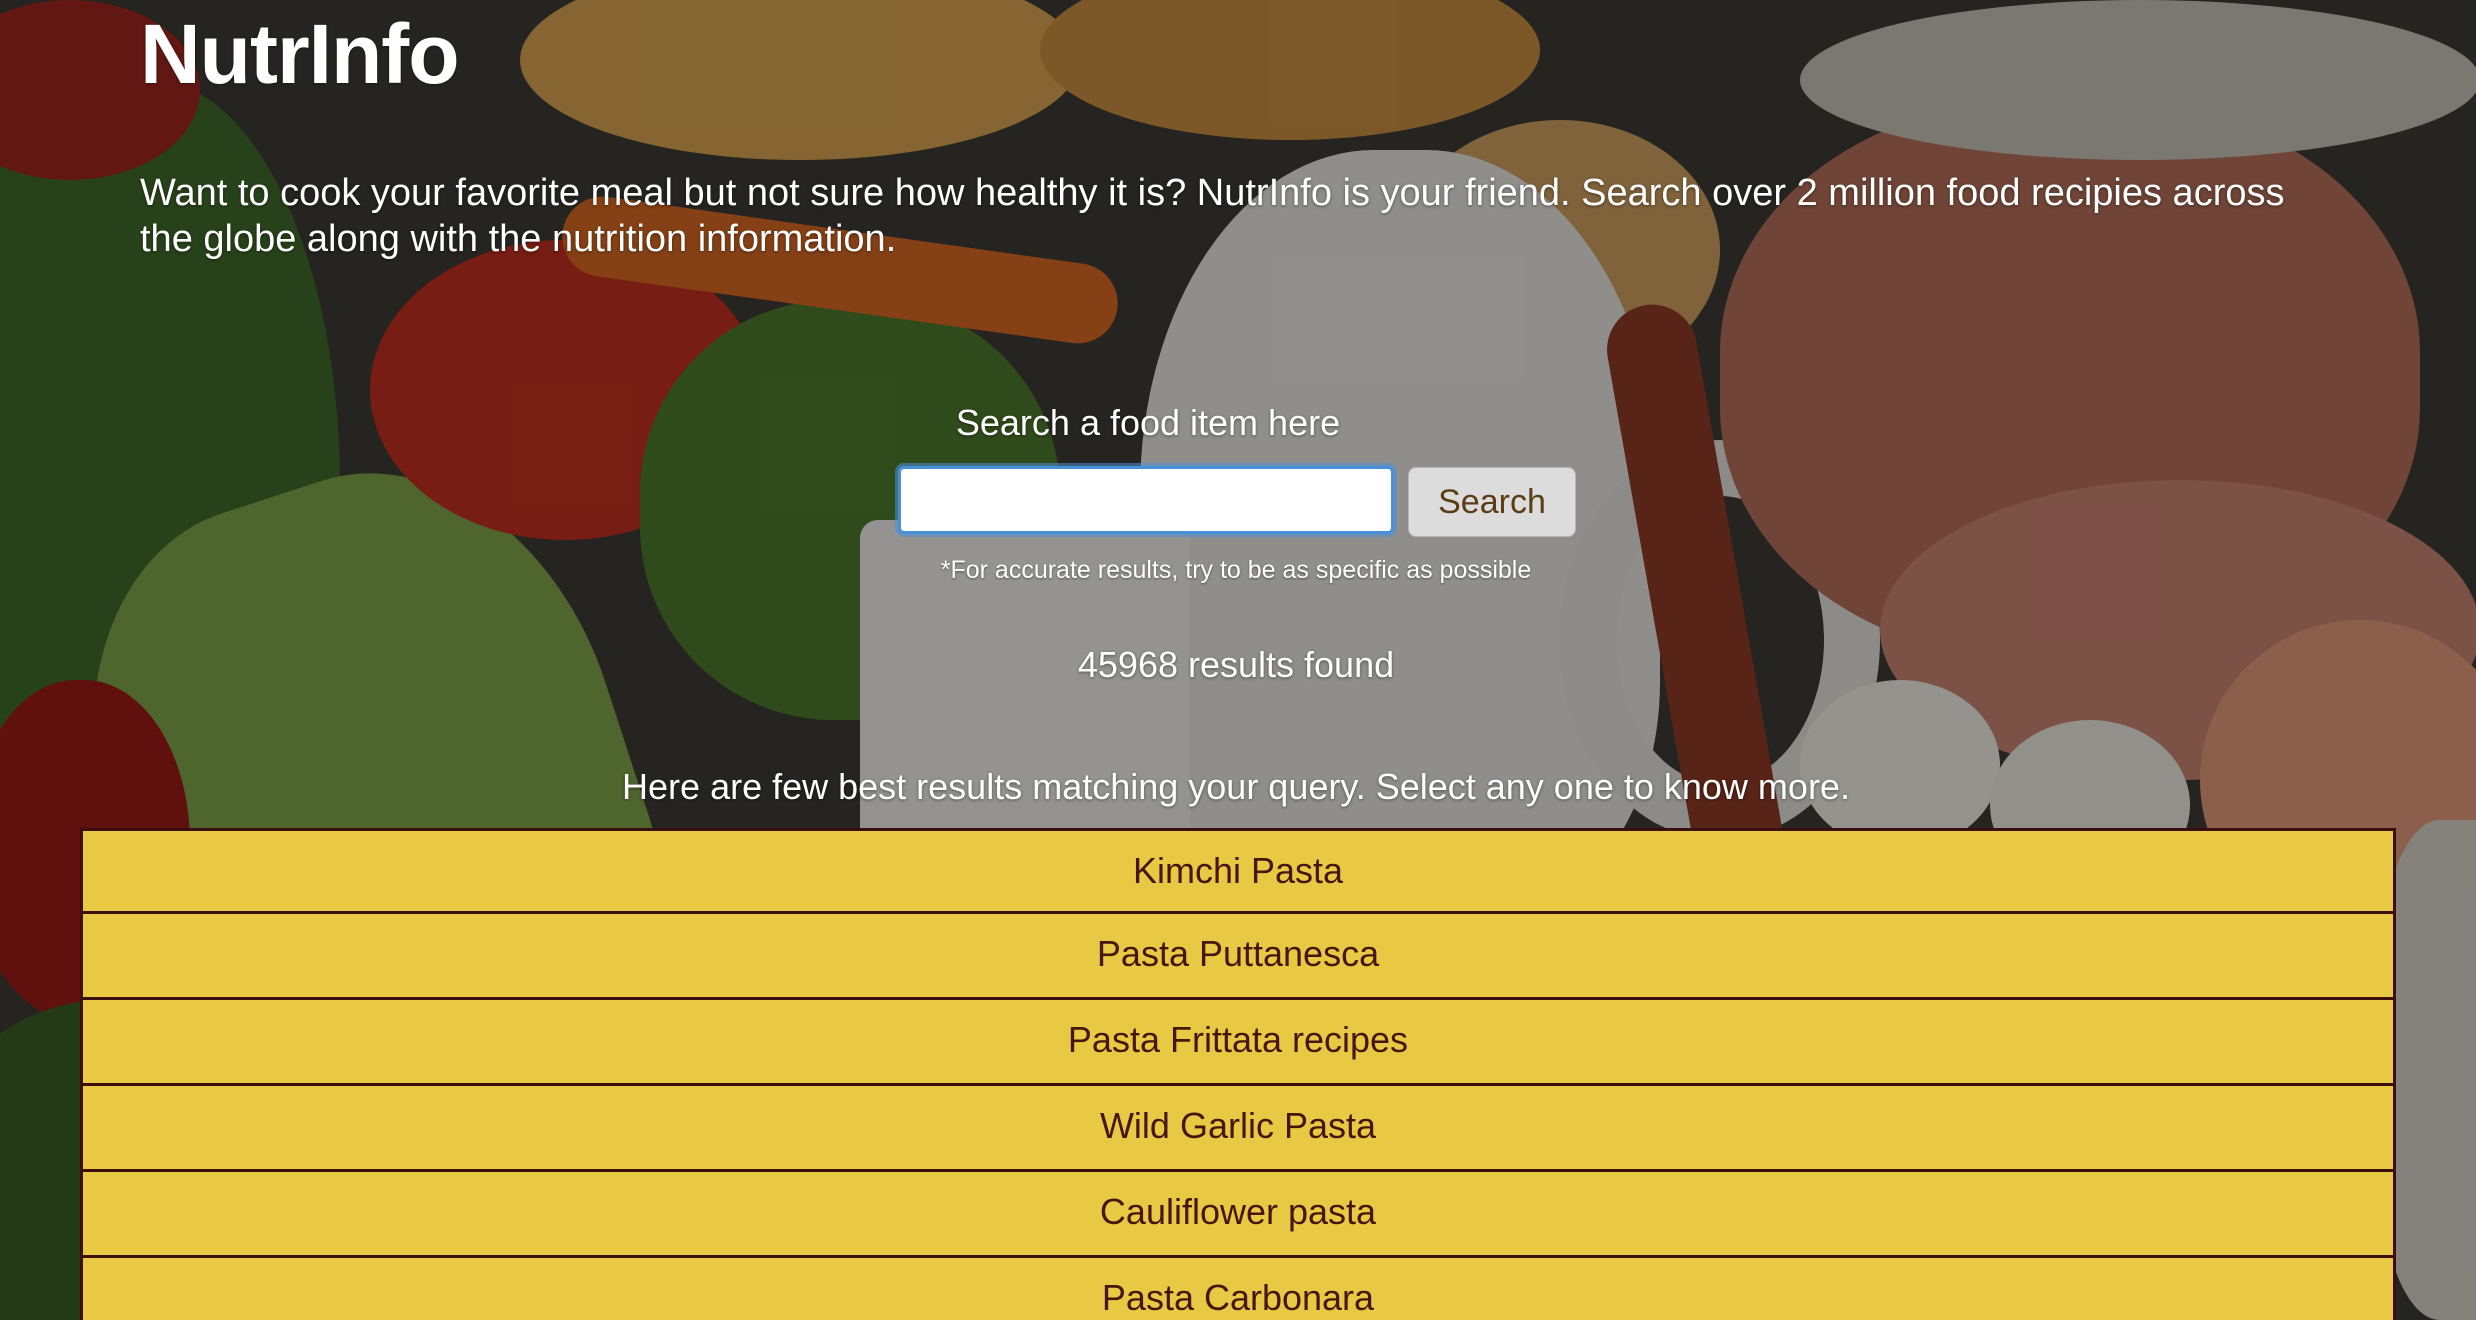  Describe the element at coordinates (1146, 500) in the screenshot. I see `search-input` at that location.